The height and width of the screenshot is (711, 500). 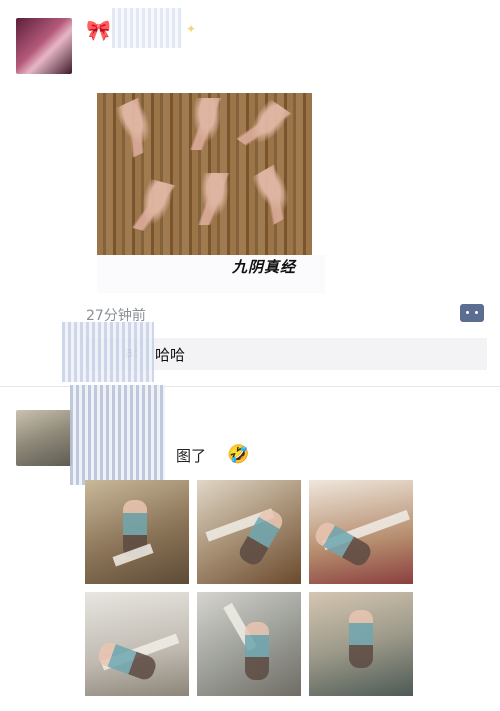 I want to click on post-text-blurred, so click(x=117, y=435).